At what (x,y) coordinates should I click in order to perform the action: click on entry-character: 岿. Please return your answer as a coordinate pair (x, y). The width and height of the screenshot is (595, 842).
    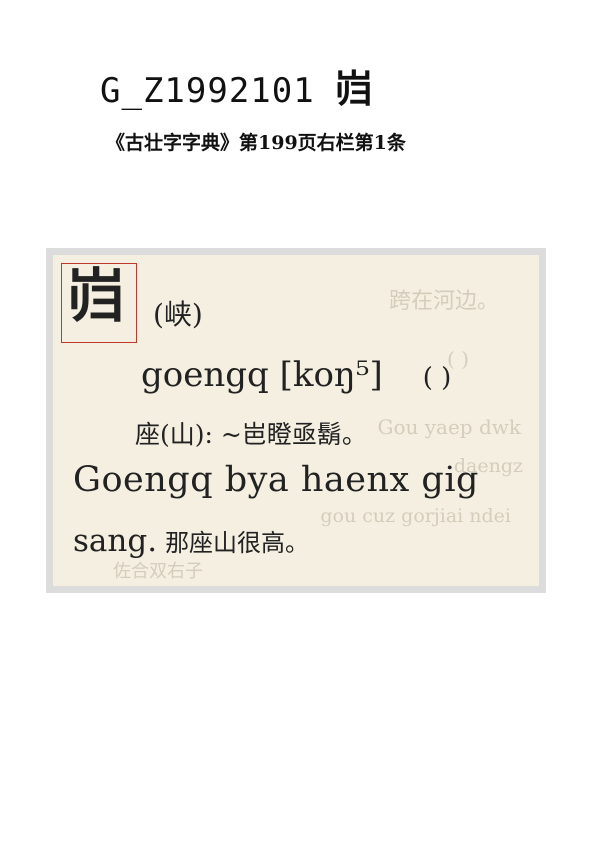
    Looking at the image, I should click on (96, 296).